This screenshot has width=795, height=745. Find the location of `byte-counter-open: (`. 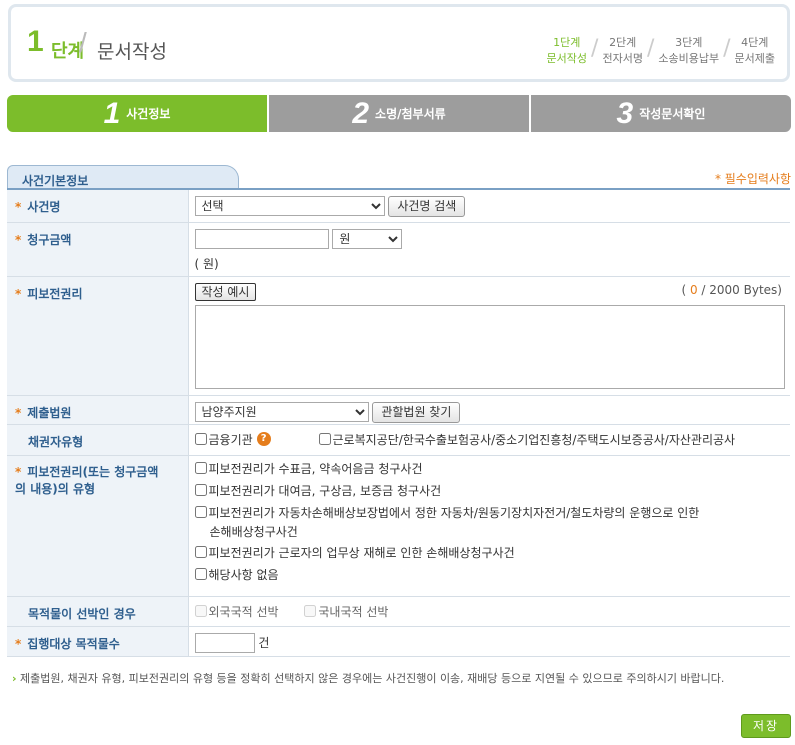

byte-counter-open: ( is located at coordinates (684, 289).